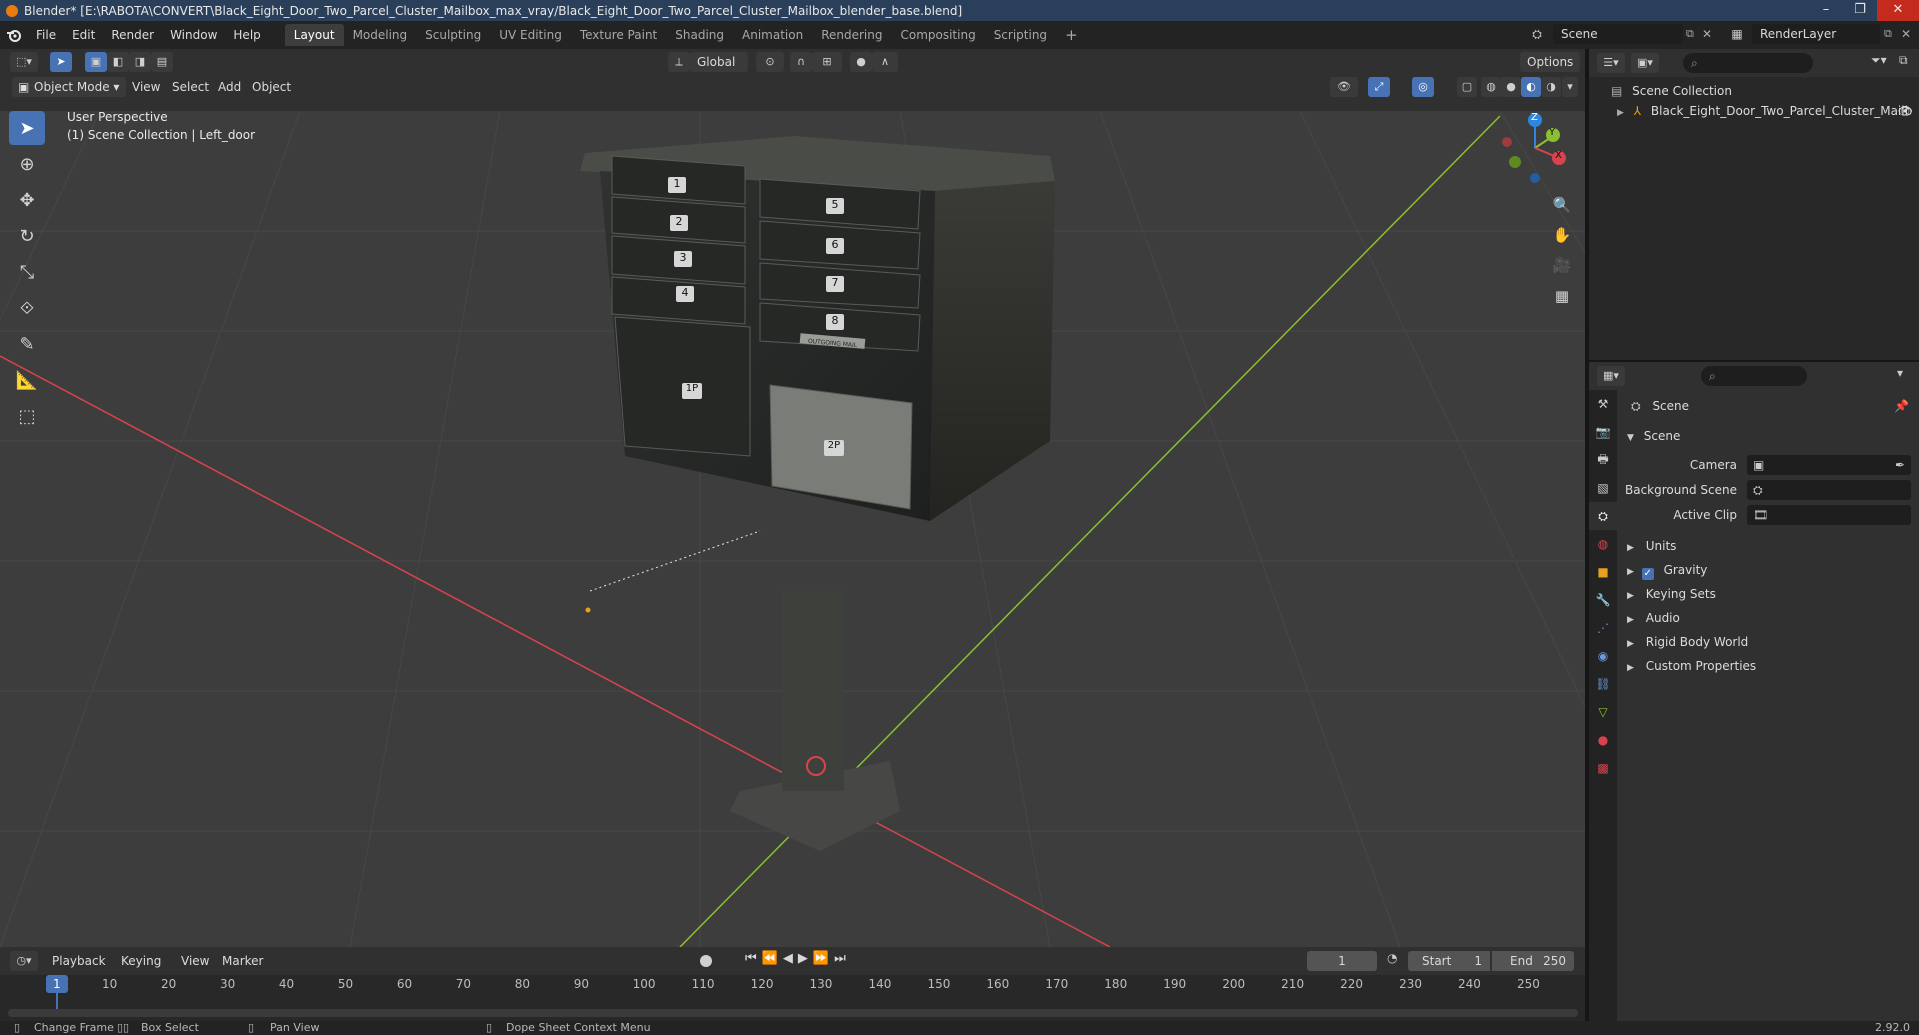 This screenshot has height=1035, width=1919. Describe the element at coordinates (1829, 515) in the screenshot. I see `active-clip-field: 🎞` at that location.